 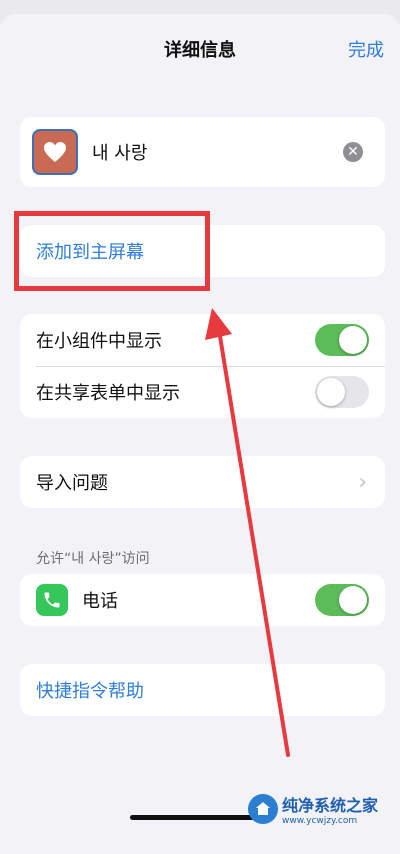 I want to click on watermark-logo-icon, so click(x=263, y=808).